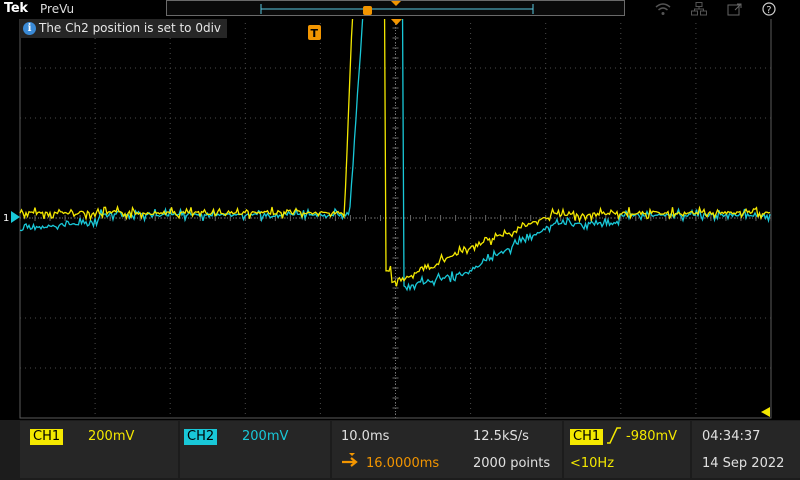  Describe the element at coordinates (29, 28) in the screenshot. I see `info-icon: i` at that location.